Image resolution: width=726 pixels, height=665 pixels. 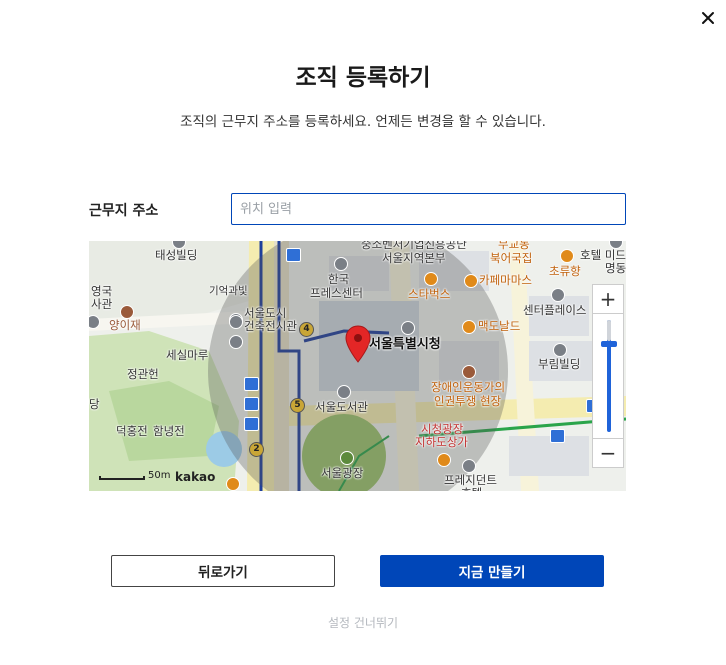 I want to click on zoom-control: + −, so click(x=608, y=376).